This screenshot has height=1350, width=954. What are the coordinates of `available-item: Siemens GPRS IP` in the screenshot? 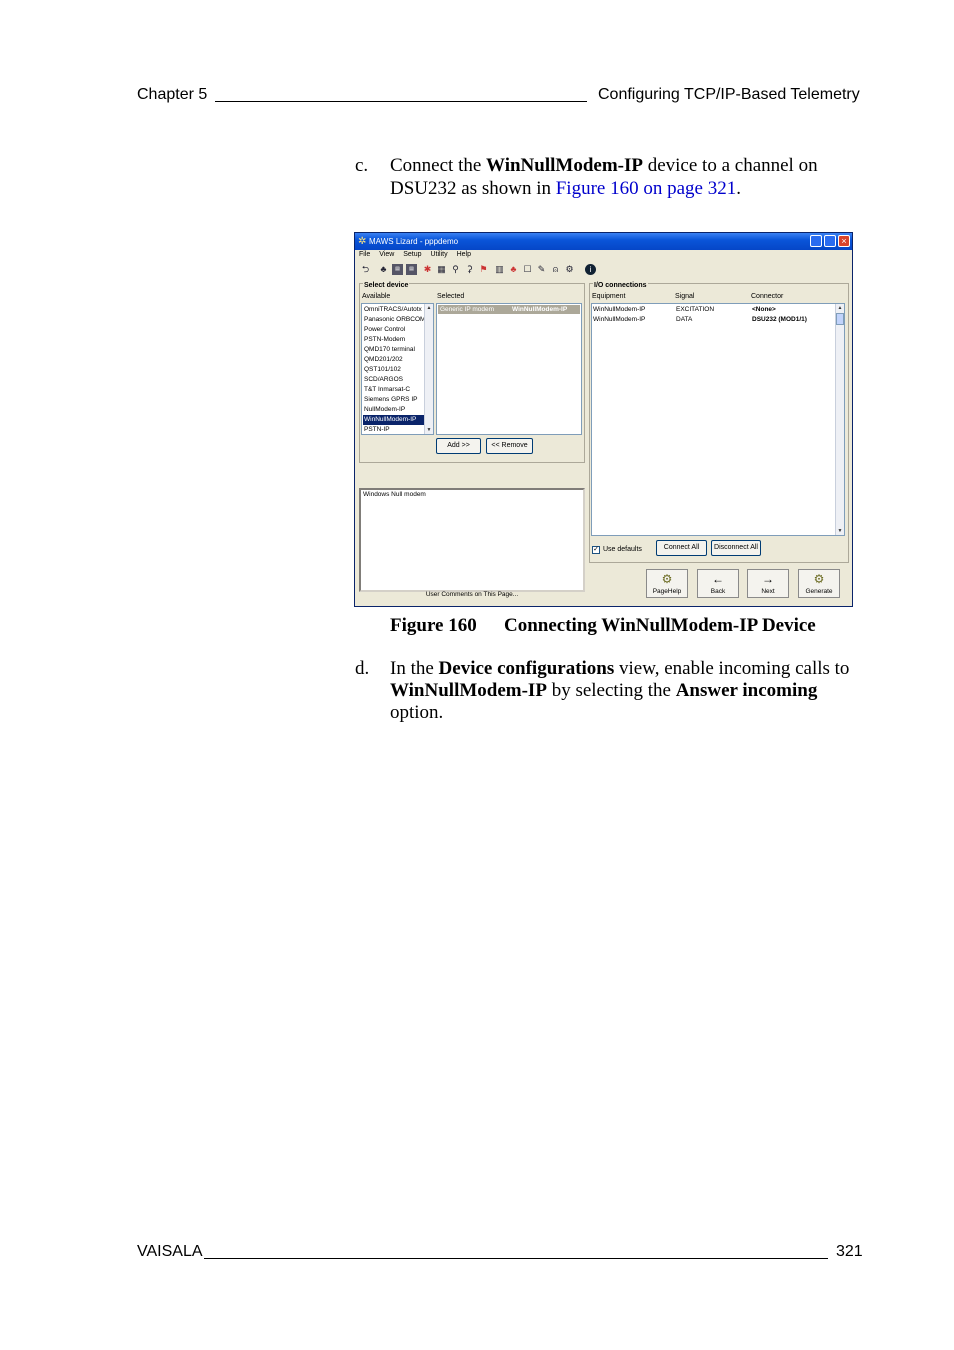 It's located at (394, 400).